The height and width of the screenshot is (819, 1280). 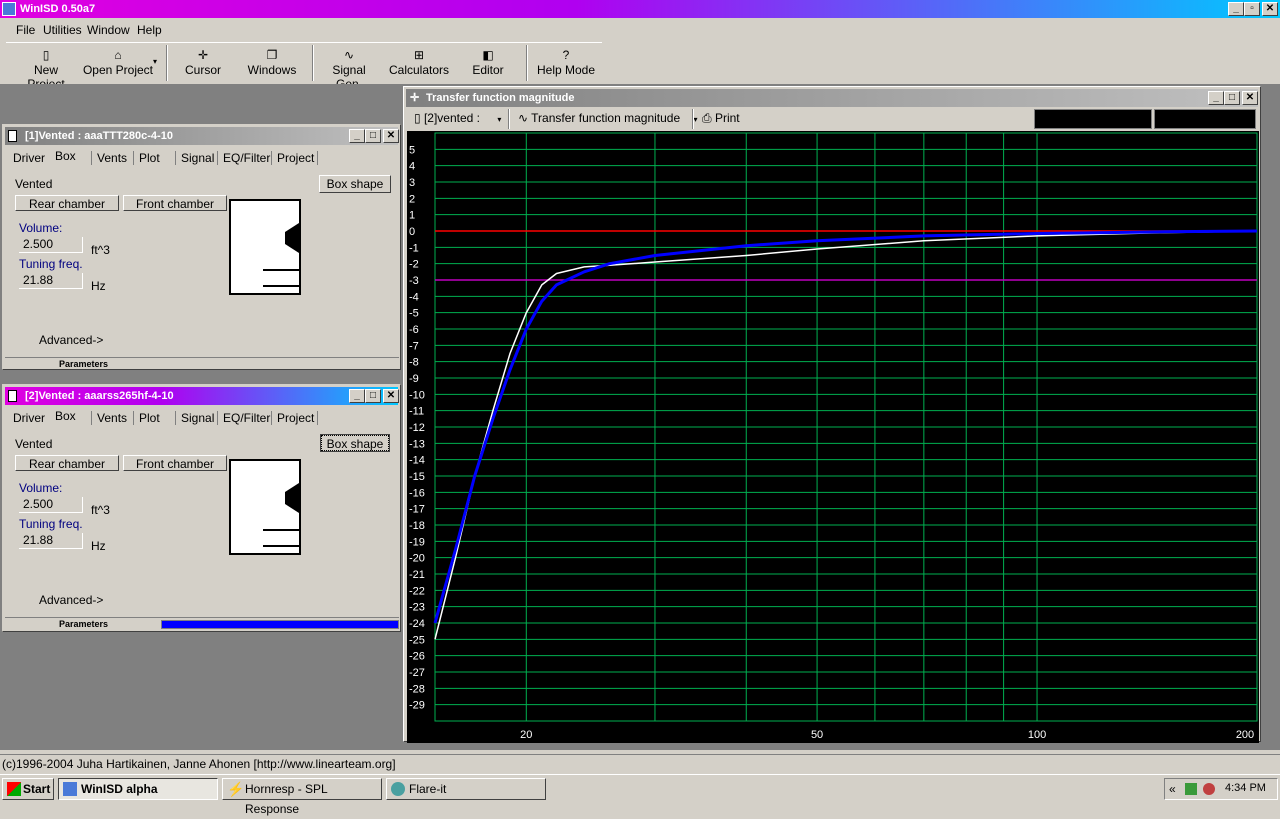 What do you see at coordinates (412, 183) in the screenshot?
I see `y-tick-label: 3` at bounding box center [412, 183].